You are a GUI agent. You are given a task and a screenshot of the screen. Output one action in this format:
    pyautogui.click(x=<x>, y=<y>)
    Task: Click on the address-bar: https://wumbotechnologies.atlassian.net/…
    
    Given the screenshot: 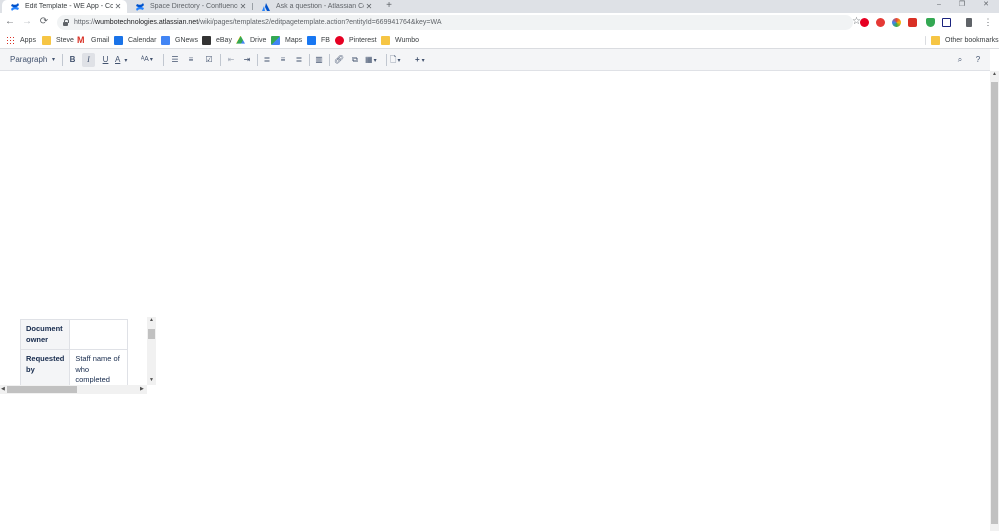 What is the action you would take?
    pyautogui.click(x=459, y=22)
    